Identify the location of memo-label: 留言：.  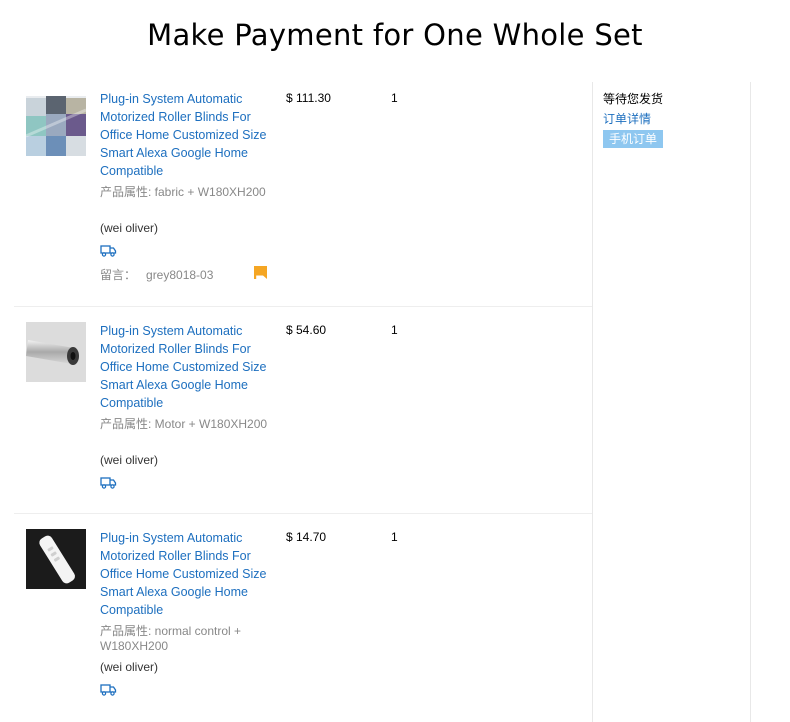
(118, 275).